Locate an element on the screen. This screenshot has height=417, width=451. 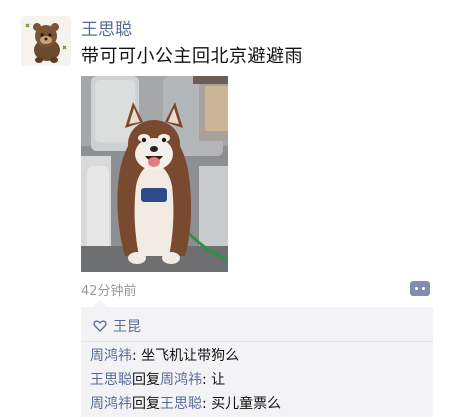
avatar-image is located at coordinates (46, 41).